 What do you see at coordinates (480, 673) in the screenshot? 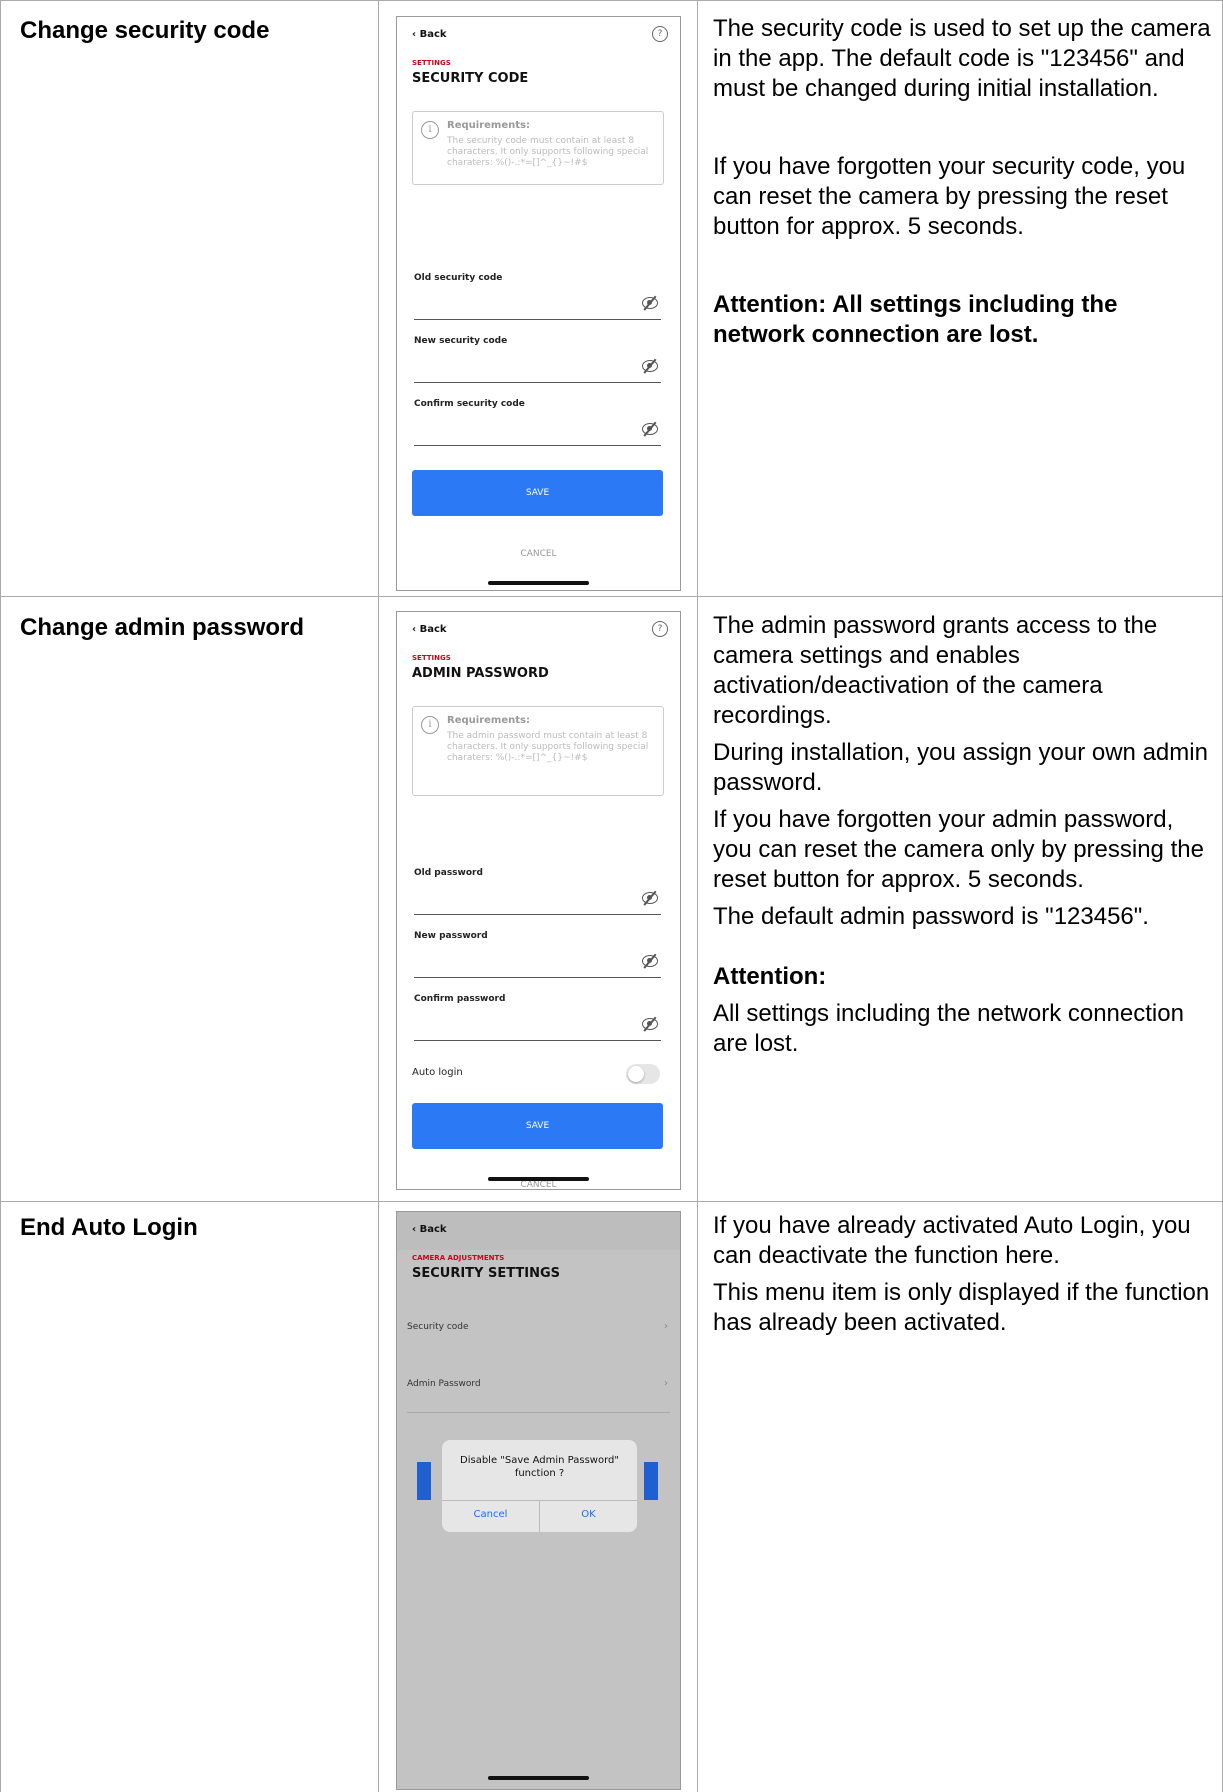
I see `page-title: ADMIN PASSWORD` at bounding box center [480, 673].